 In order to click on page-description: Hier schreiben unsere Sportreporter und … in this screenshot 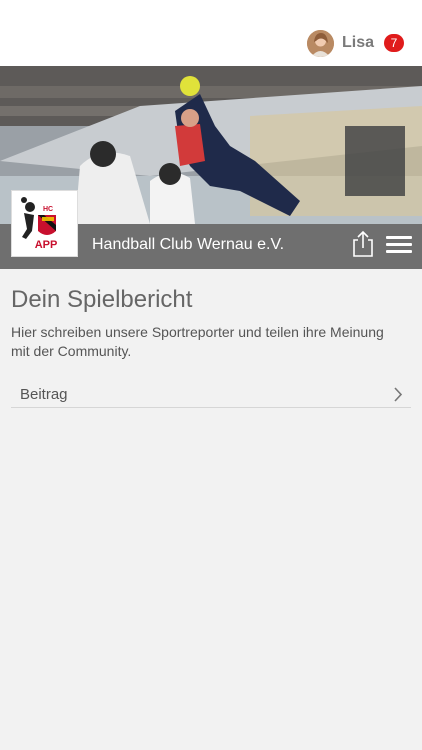, I will do `click(197, 341)`.